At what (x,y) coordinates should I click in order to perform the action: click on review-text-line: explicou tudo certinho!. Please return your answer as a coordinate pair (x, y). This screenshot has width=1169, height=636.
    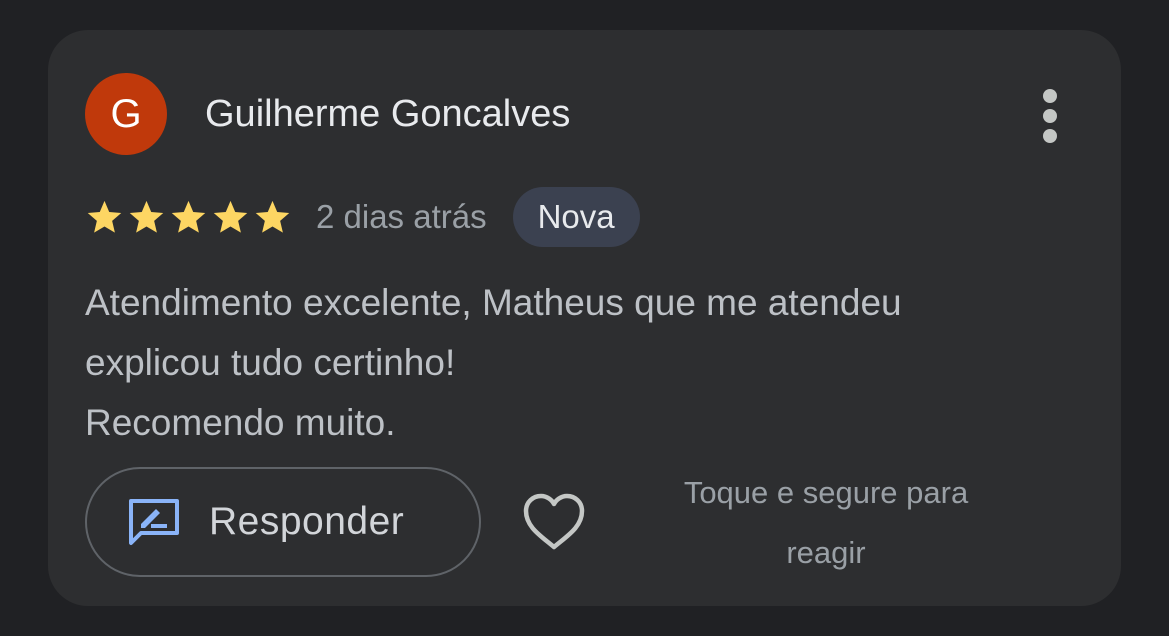
    Looking at the image, I should click on (270, 362).